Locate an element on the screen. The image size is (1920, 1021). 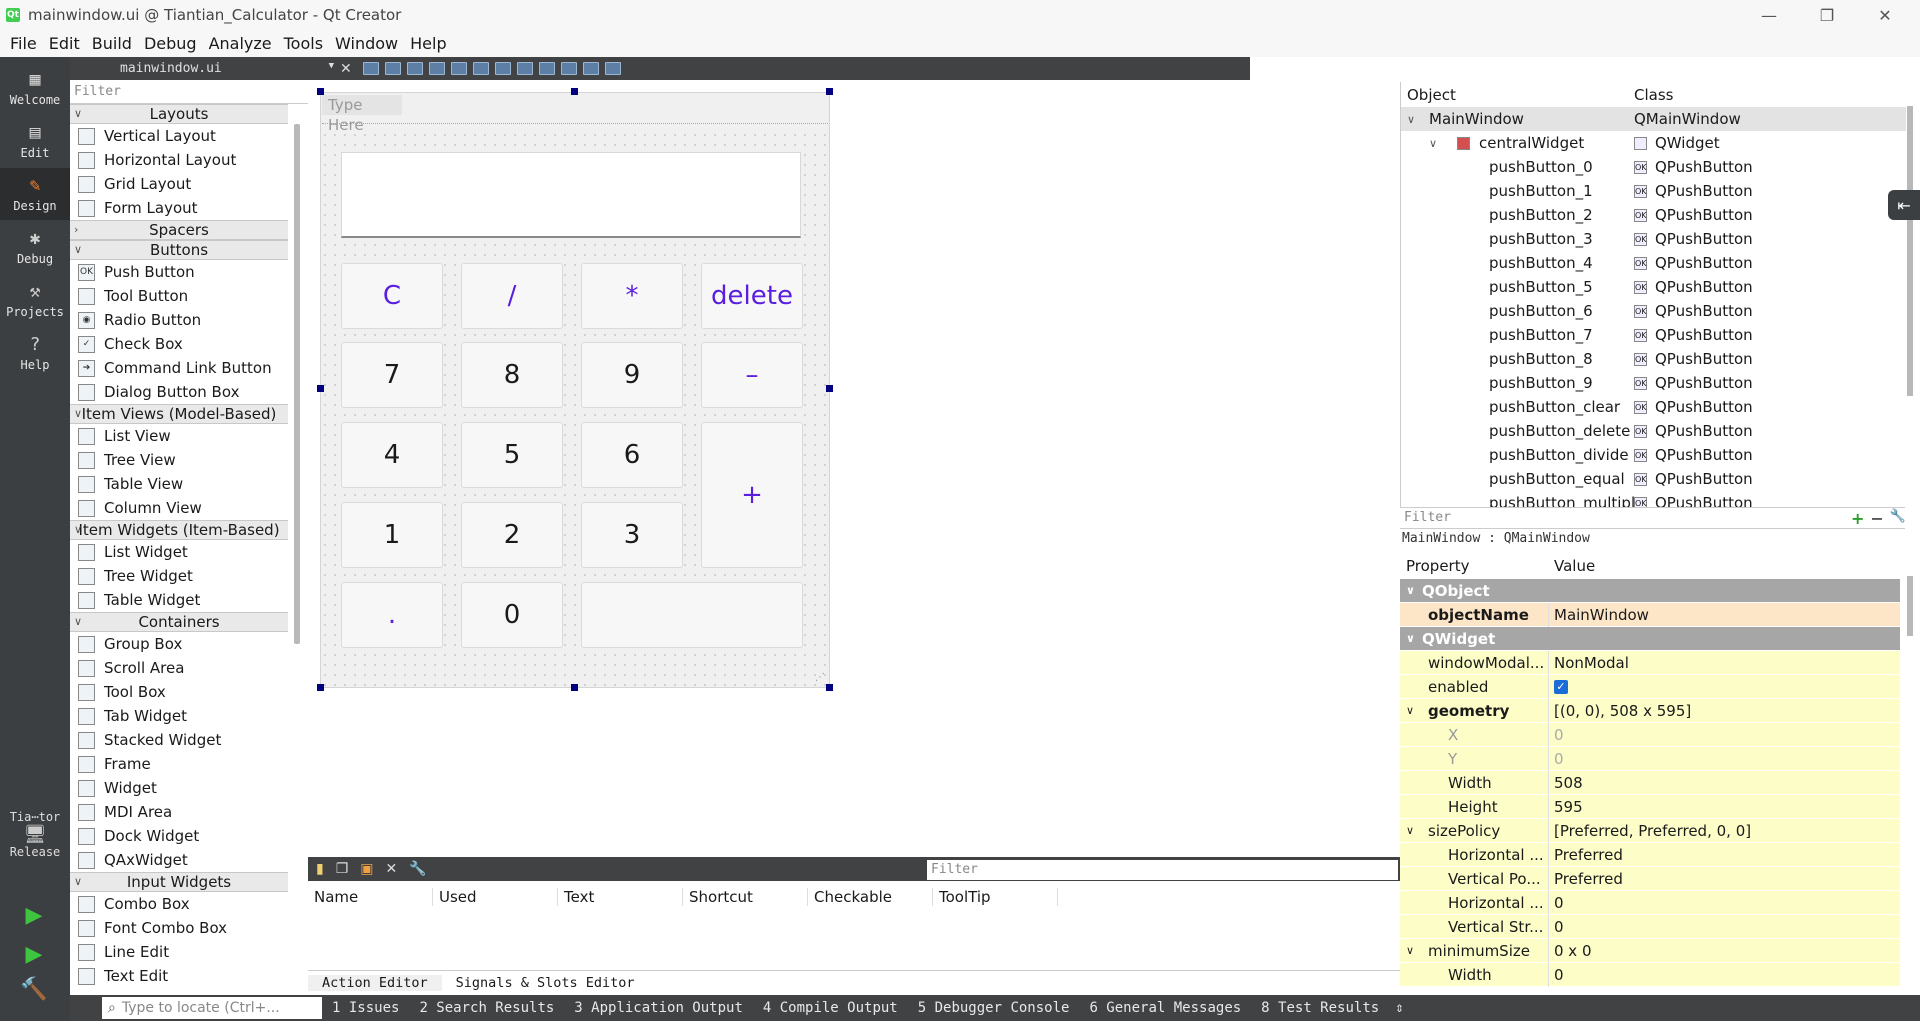
size-grip-icon: ⋰ is located at coordinates (820, 677).